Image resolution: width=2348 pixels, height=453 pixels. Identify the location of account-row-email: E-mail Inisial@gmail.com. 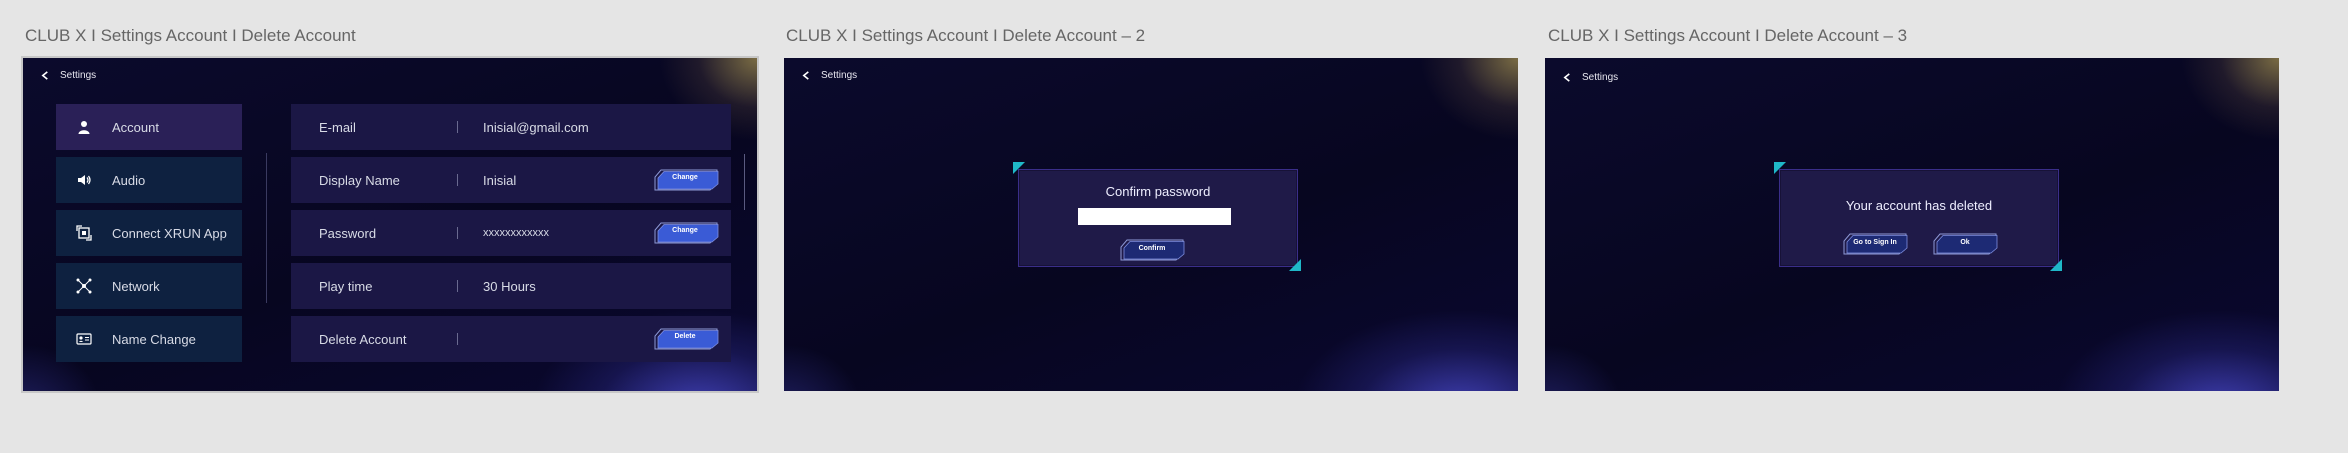
(511, 127).